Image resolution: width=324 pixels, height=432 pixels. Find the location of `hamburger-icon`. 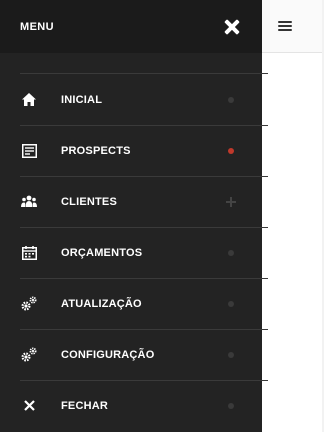

hamburger-icon is located at coordinates (285, 26).